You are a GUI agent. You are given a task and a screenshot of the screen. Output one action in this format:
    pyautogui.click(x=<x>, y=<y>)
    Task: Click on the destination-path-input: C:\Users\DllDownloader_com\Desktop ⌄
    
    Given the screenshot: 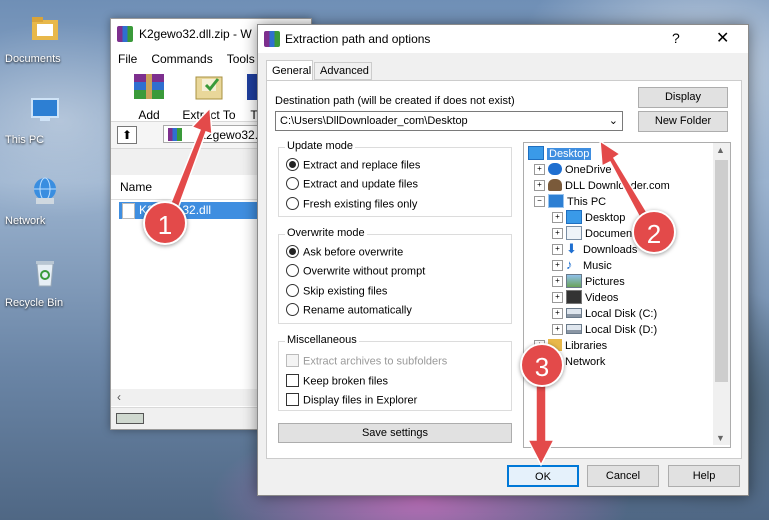 What is the action you would take?
    pyautogui.click(x=449, y=121)
    